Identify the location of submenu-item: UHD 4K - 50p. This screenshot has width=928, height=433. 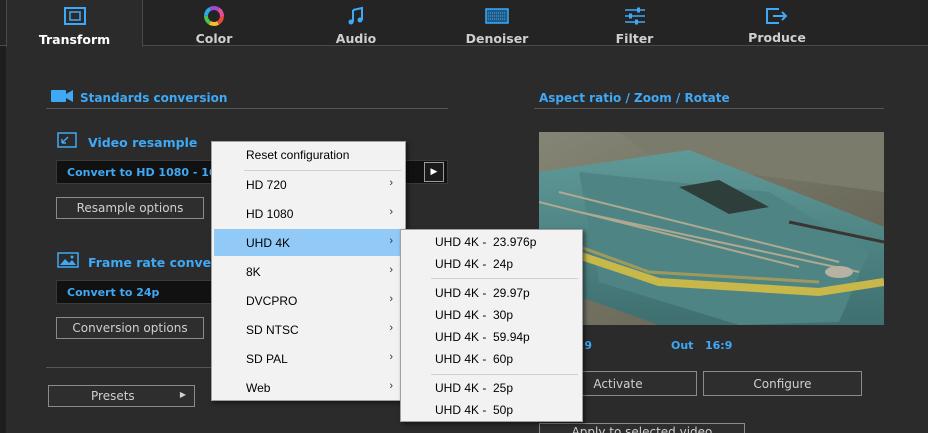
(491, 410).